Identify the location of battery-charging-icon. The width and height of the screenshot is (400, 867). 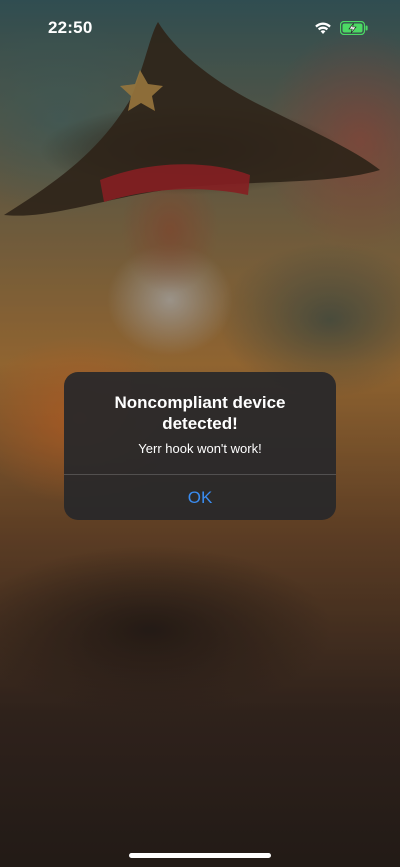
(353, 29).